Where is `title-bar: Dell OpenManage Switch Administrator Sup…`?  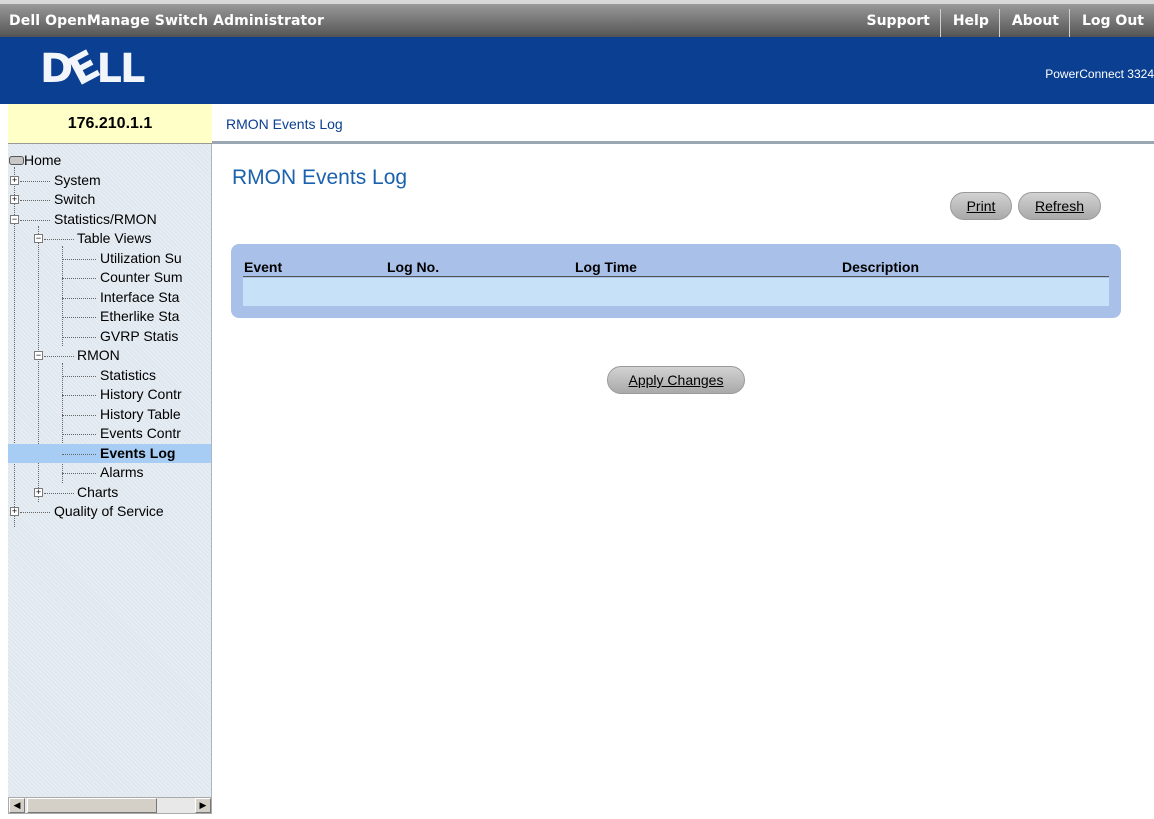
title-bar: Dell OpenManage Switch Administrator Sup… is located at coordinates (577, 18).